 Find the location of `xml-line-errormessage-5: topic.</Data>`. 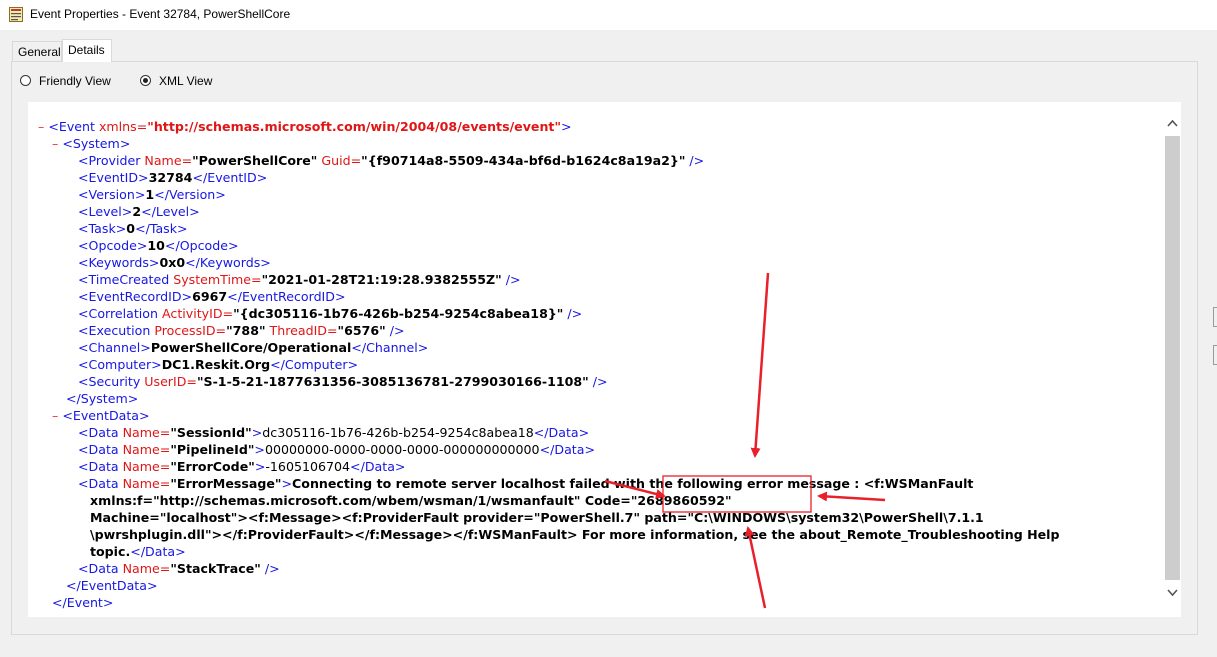

xml-line-errormessage-5: topic.</Data> is located at coordinates (138, 551).